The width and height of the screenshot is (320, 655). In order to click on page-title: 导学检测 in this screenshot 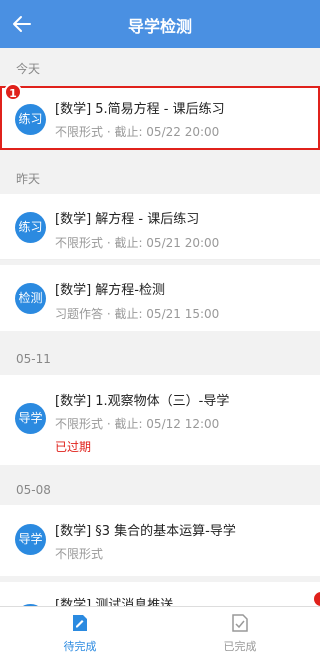, I will do `click(159, 26)`.